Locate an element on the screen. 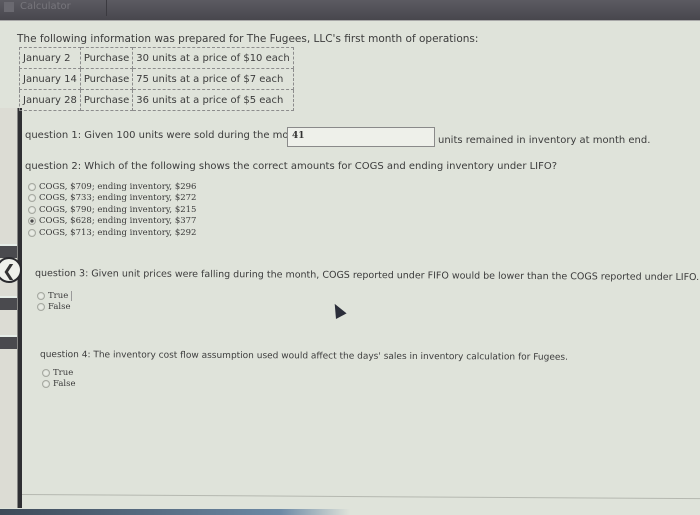 The height and width of the screenshot is (515, 700). question-2-option-selected: COGS, $628; ending inventory, $377 is located at coordinates (112, 222).